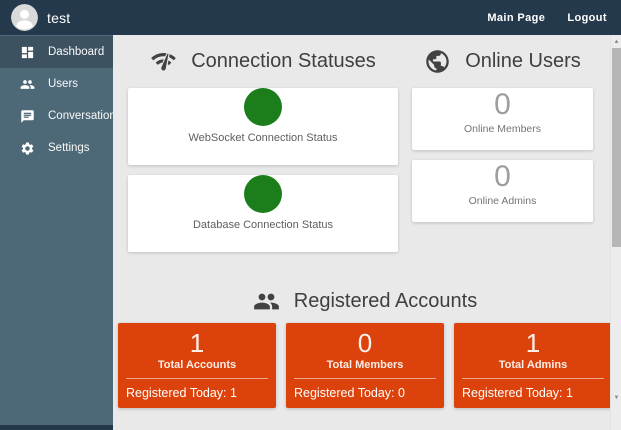  I want to click on network-check-icon, so click(164, 61).